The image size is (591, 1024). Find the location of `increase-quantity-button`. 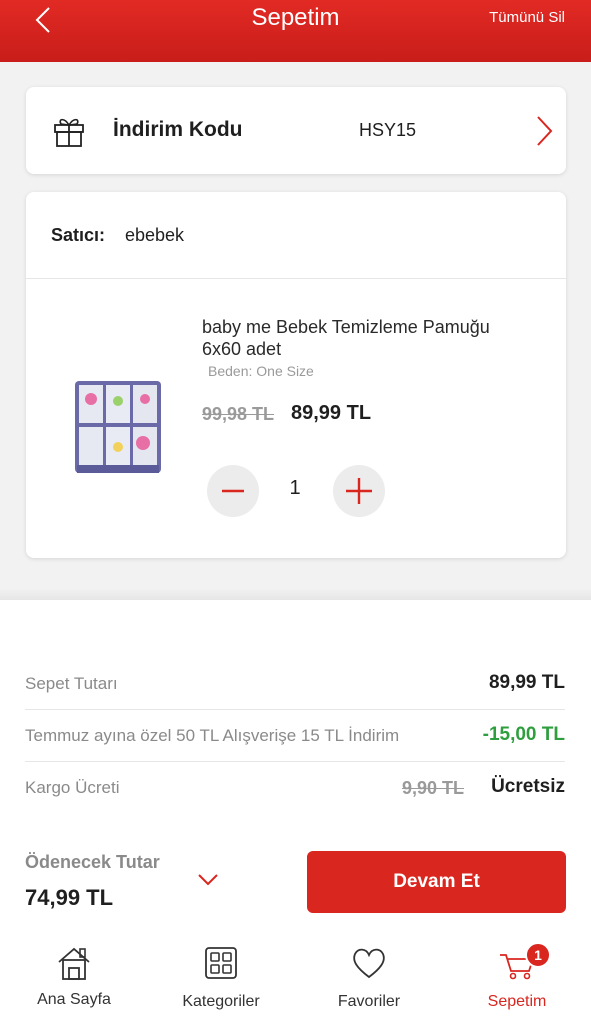

increase-quantity-button is located at coordinates (359, 491).